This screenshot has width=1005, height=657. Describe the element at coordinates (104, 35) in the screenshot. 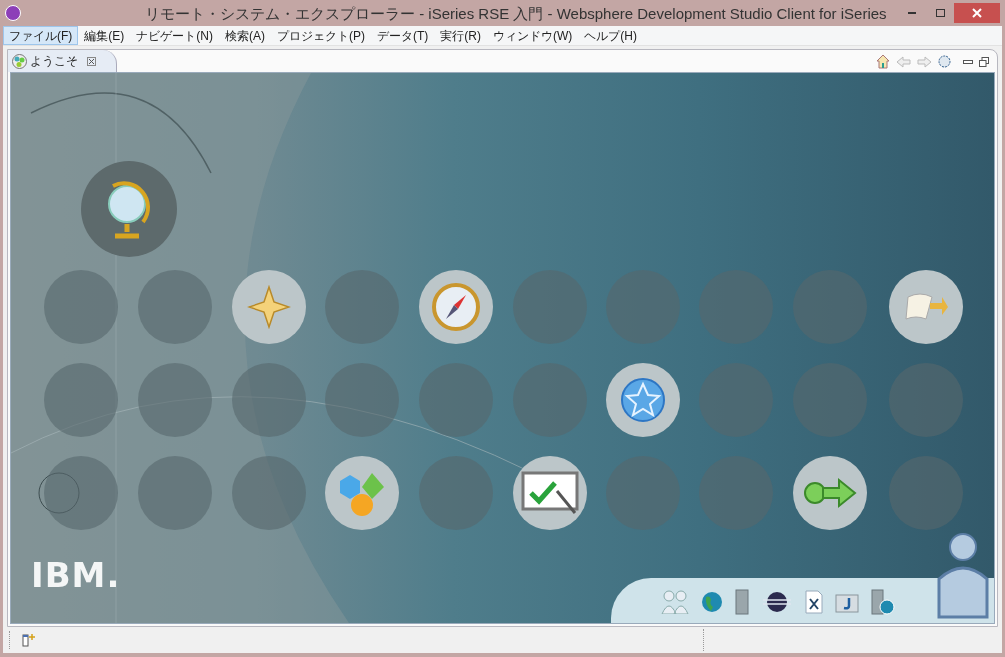

I see `menu-item: 編集(E)` at that location.